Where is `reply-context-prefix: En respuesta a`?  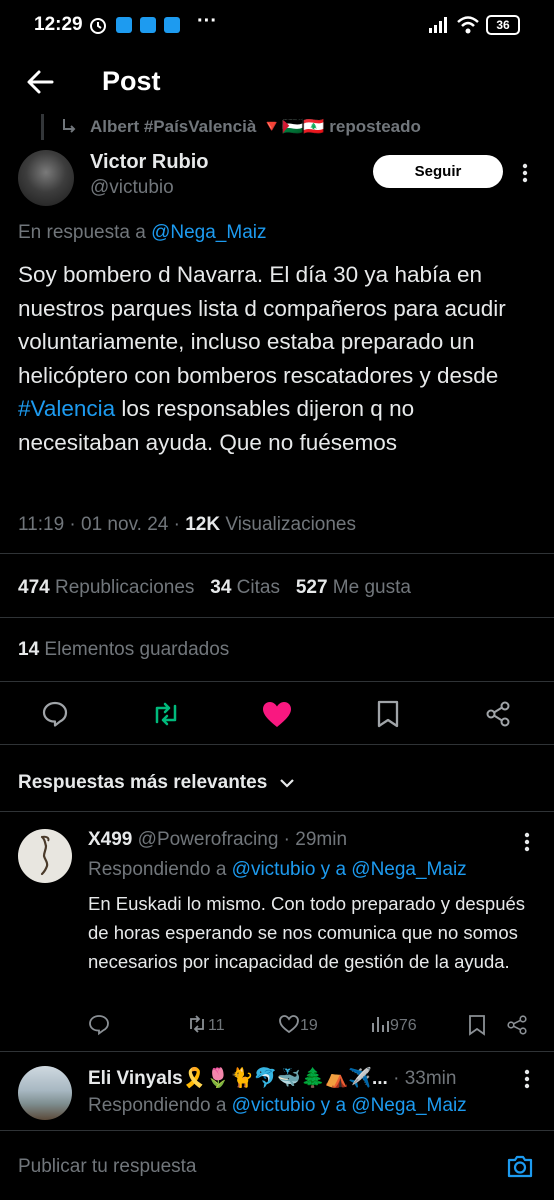 reply-context-prefix: En respuesta a is located at coordinates (82, 232).